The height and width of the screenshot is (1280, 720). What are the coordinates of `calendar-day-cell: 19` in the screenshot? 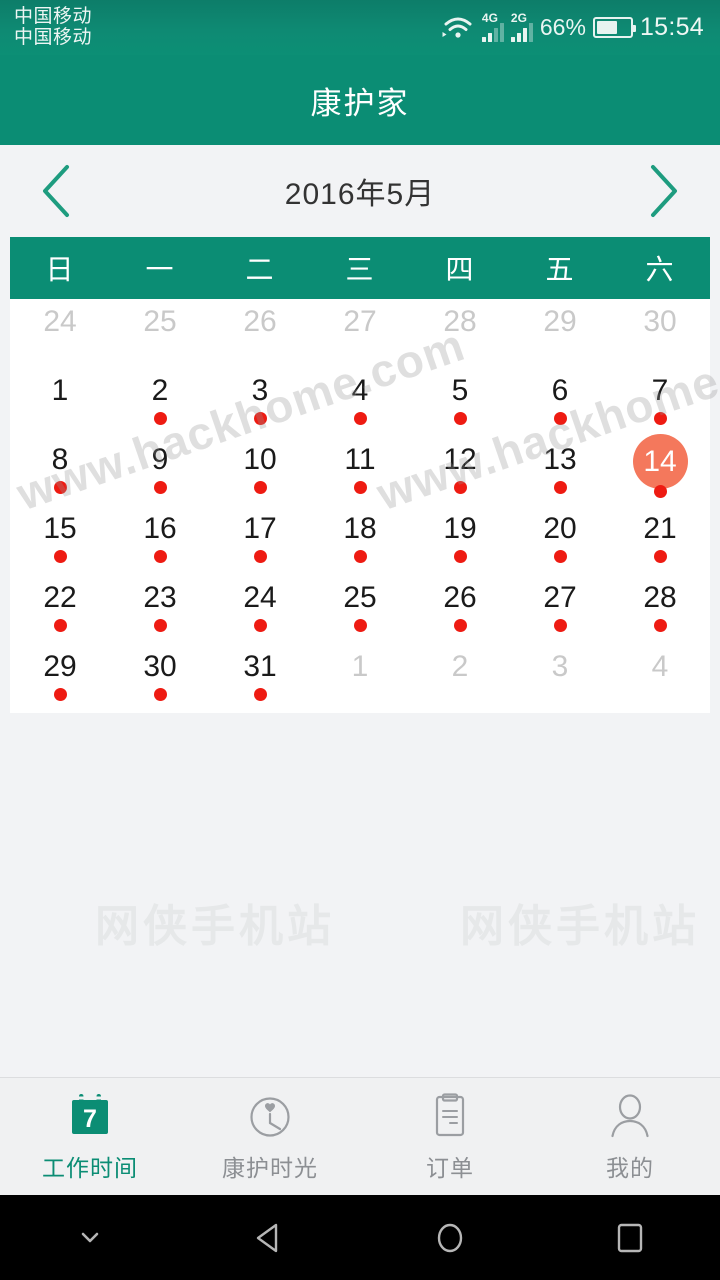 It's located at (460, 540).